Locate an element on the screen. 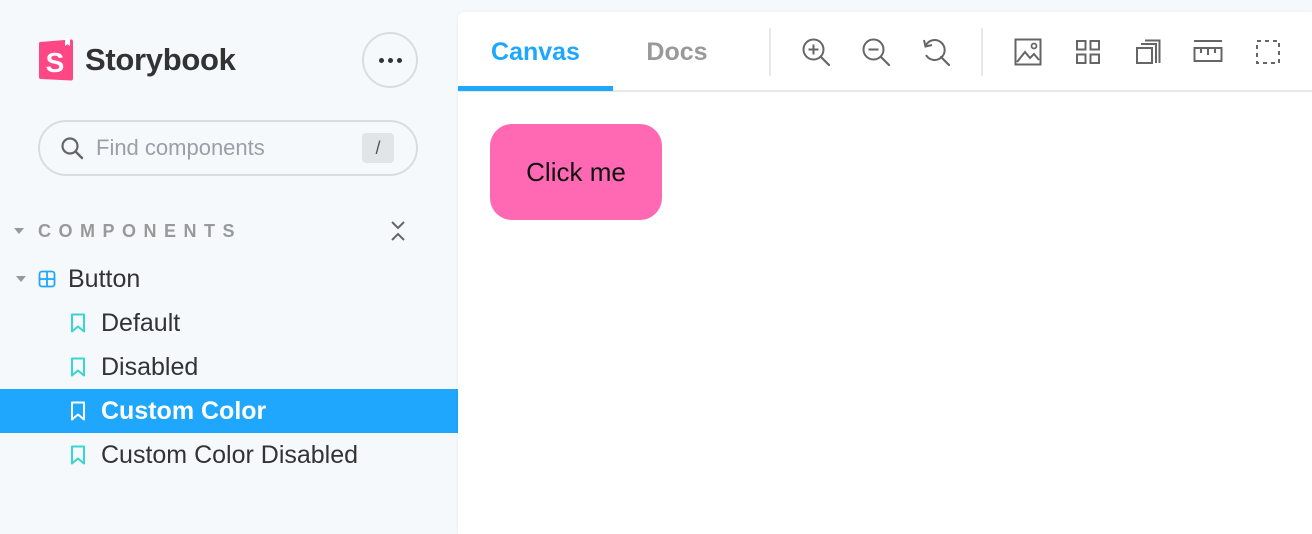 Image resolution: width=1312 pixels, height=534 pixels. background-image-icon is located at coordinates (1028, 52).